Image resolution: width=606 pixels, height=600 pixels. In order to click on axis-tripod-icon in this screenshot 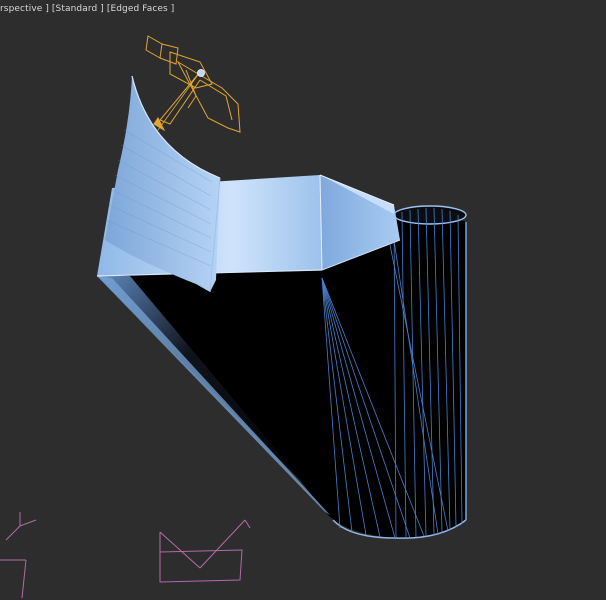, I will do `click(18, 555)`.